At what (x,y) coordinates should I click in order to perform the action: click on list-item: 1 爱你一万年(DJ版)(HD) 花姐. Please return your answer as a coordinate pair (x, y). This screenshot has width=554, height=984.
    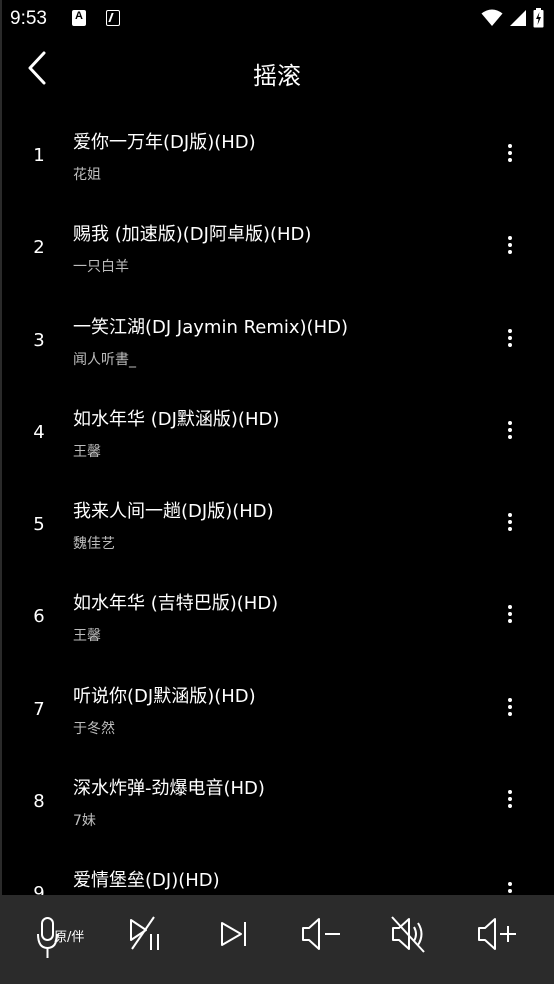
    Looking at the image, I should click on (277, 154).